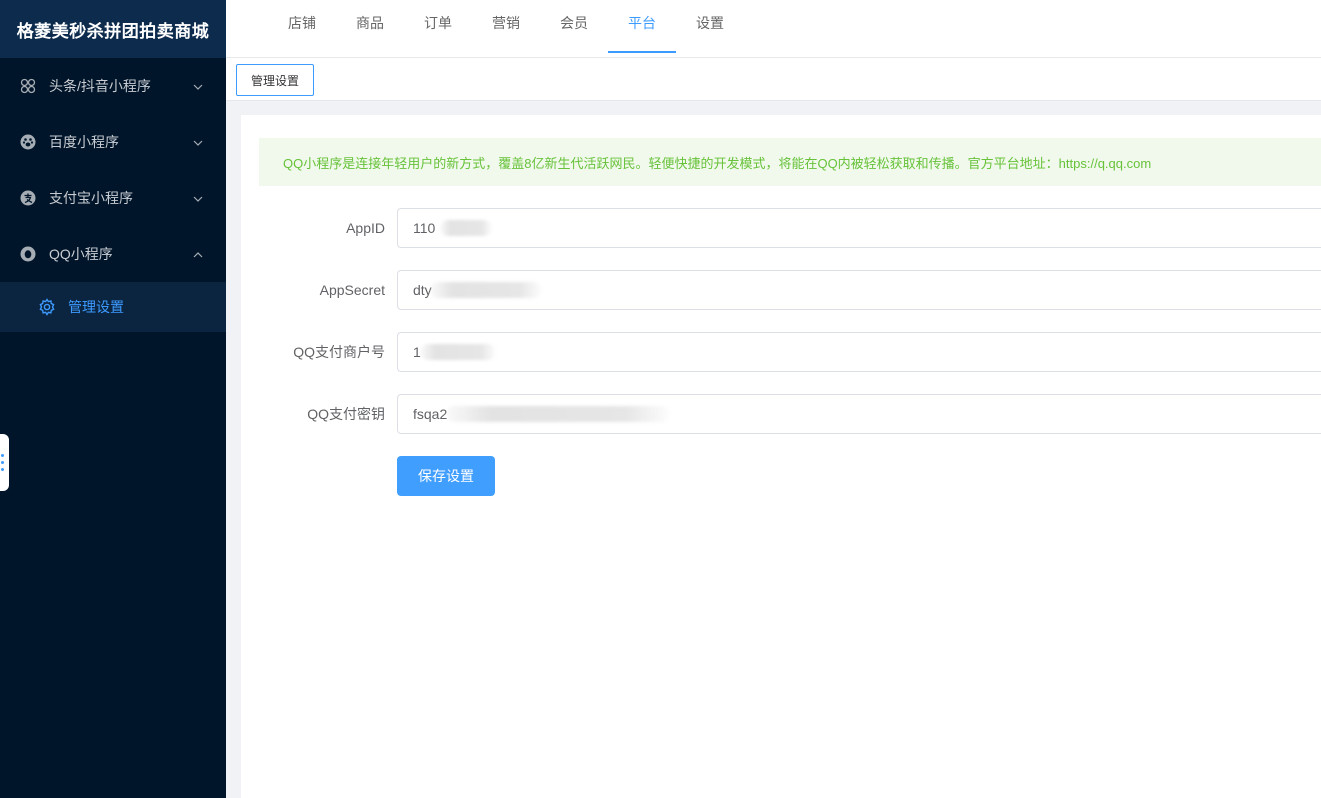 The width and height of the screenshot is (1321, 798). I want to click on sidebar-item-label: 支付宝小程序, so click(91, 198).